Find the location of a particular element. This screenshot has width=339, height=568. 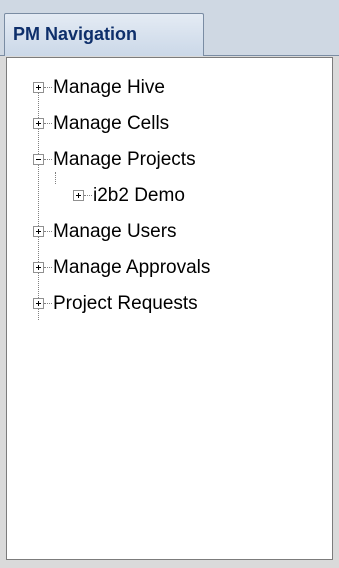

tree-item-label: Project Requests is located at coordinates (125, 304).